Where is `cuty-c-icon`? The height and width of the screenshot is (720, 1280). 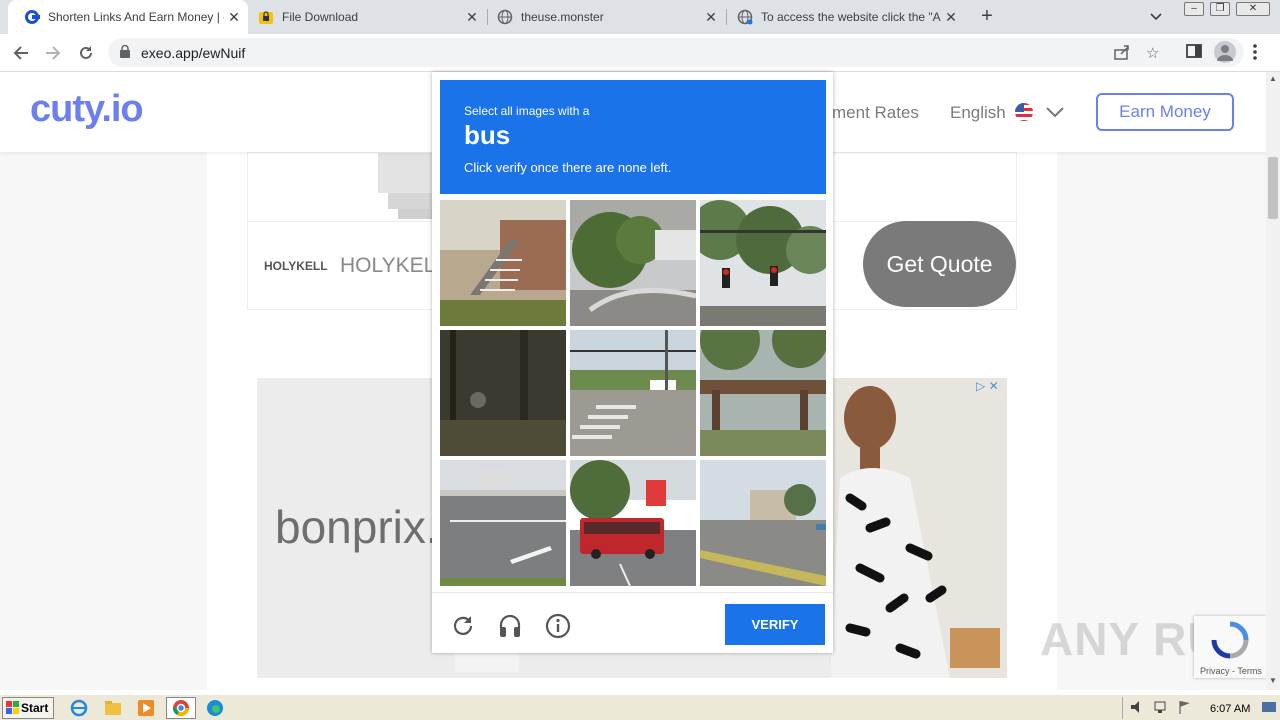
cuty-c-icon is located at coordinates (32, 17).